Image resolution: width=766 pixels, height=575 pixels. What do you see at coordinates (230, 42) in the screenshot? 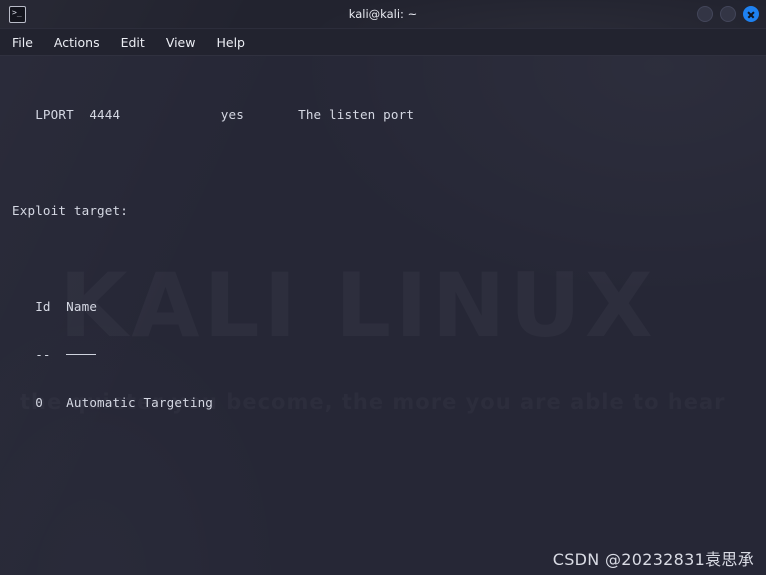
I see `menu-item-help: Help` at bounding box center [230, 42].